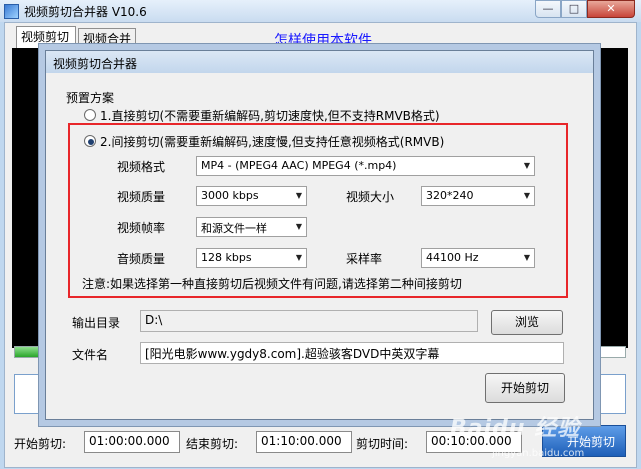 This screenshot has width=641, height=469. Describe the element at coordinates (46, 37) in the screenshot. I see `tab-video-cut: 视频剪切` at that location.